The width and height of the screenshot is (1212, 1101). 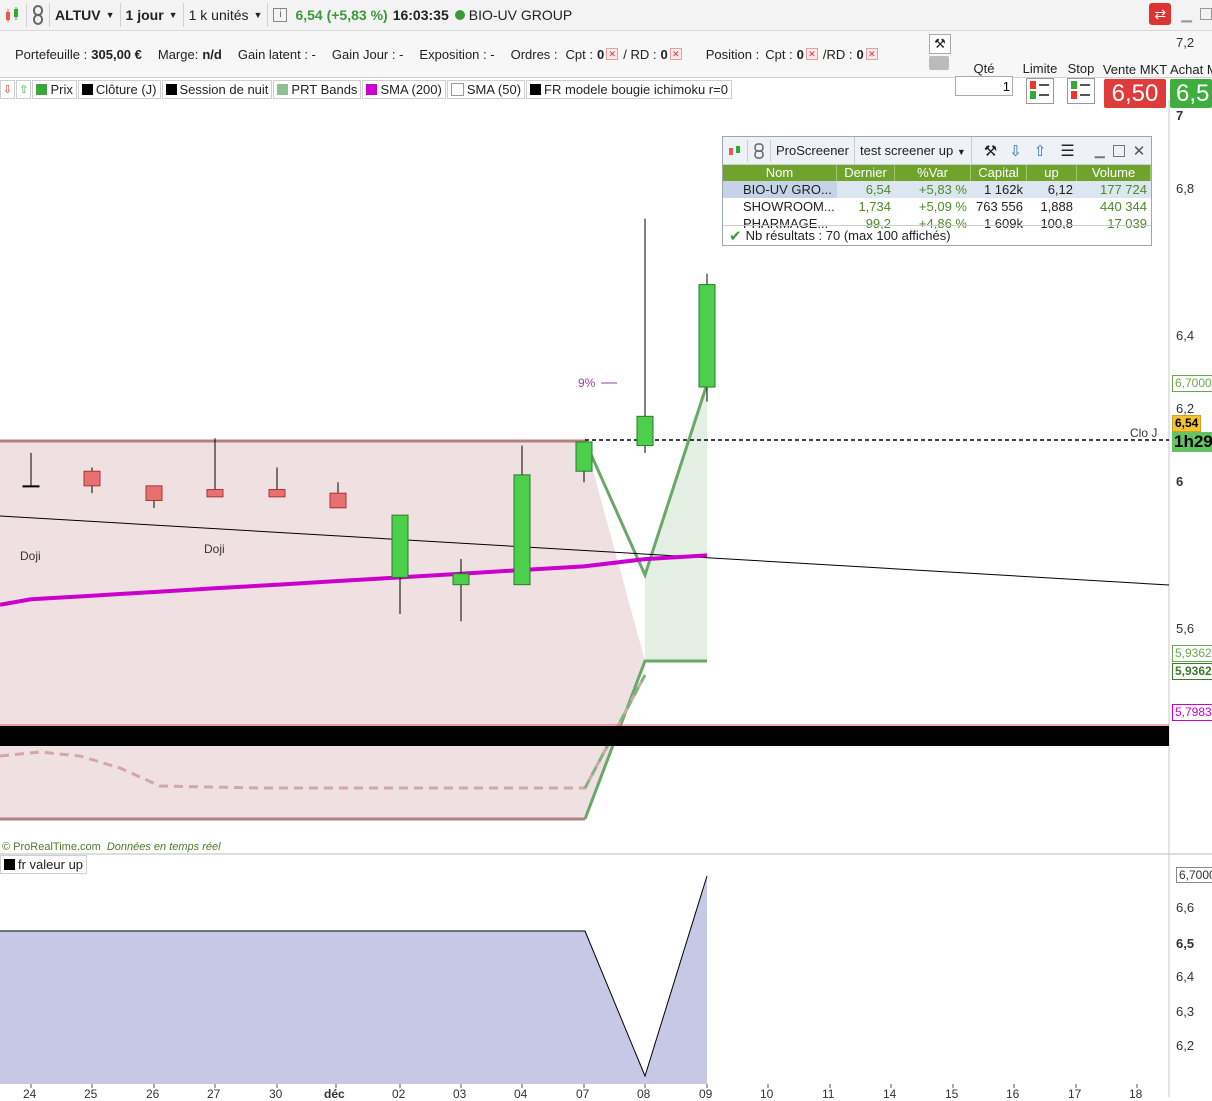 I want to click on prt-band-up-fill, so click(x=676, y=522).